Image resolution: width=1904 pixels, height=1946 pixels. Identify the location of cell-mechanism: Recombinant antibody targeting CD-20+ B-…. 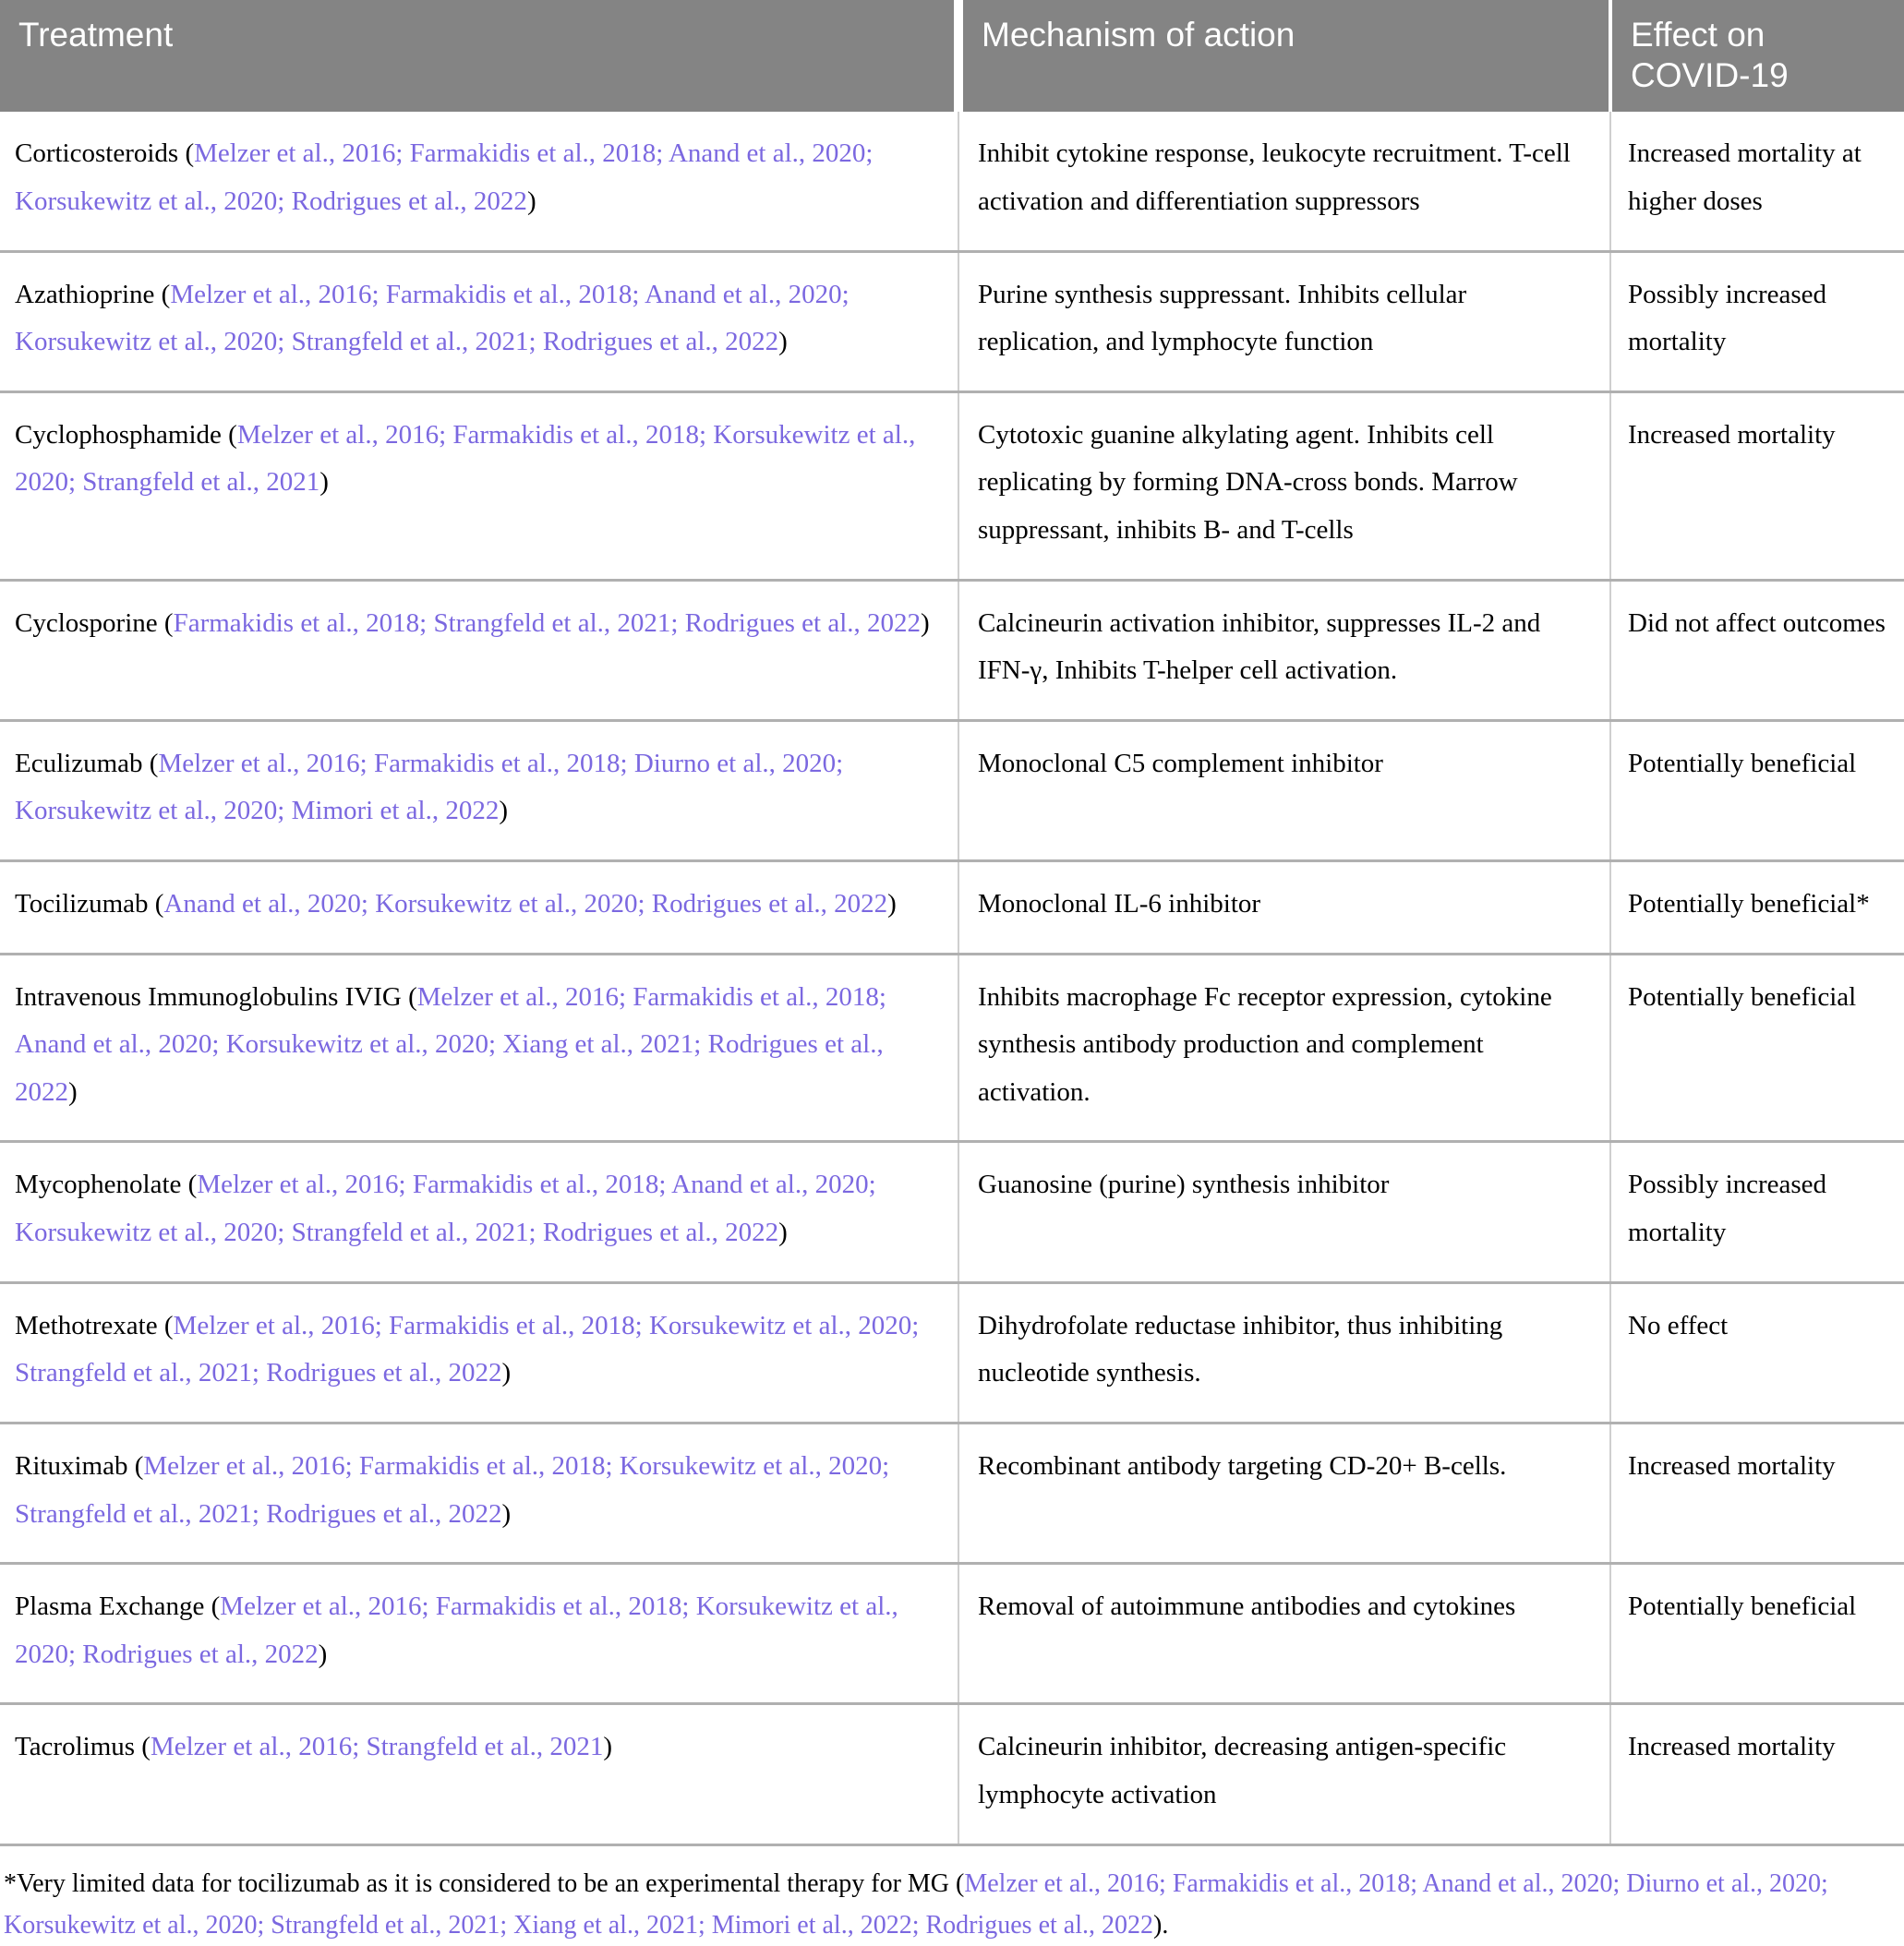
(1284, 1494).